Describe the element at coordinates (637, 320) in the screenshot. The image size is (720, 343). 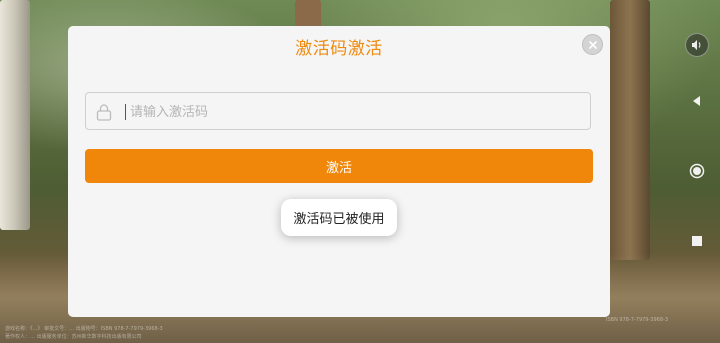
I see `isbn-text: ISBN 978-7-7979-3968-3` at that location.